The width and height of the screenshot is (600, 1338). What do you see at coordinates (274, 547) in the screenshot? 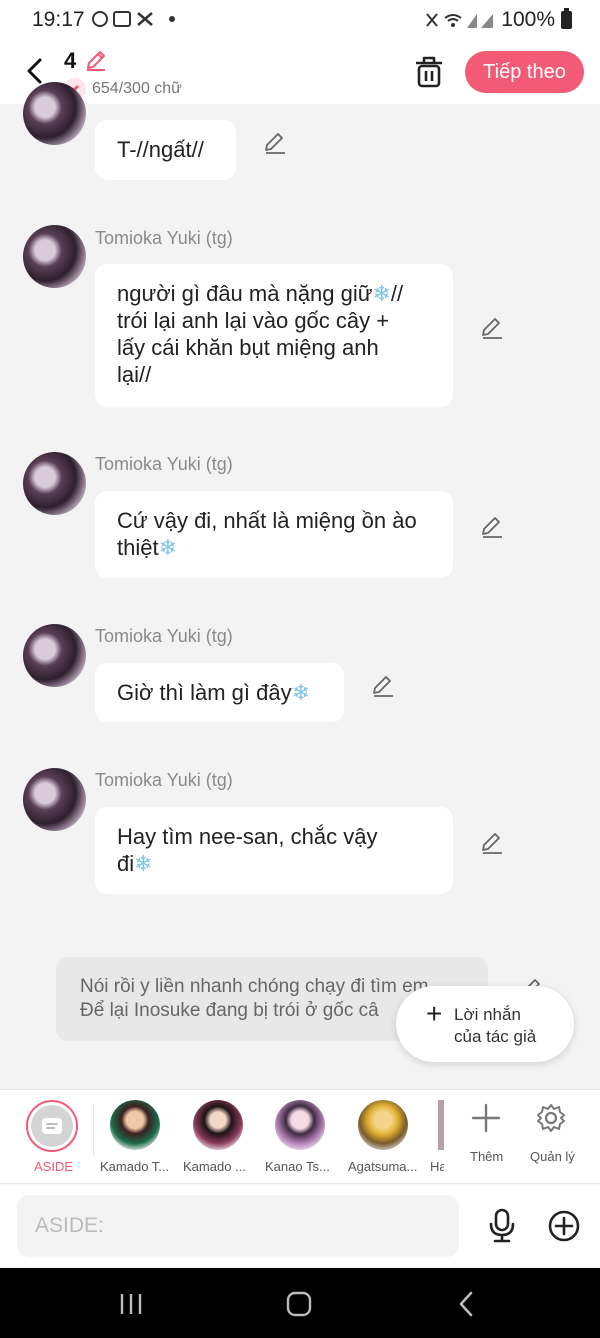
I see `message-line: thiệt❄` at bounding box center [274, 547].